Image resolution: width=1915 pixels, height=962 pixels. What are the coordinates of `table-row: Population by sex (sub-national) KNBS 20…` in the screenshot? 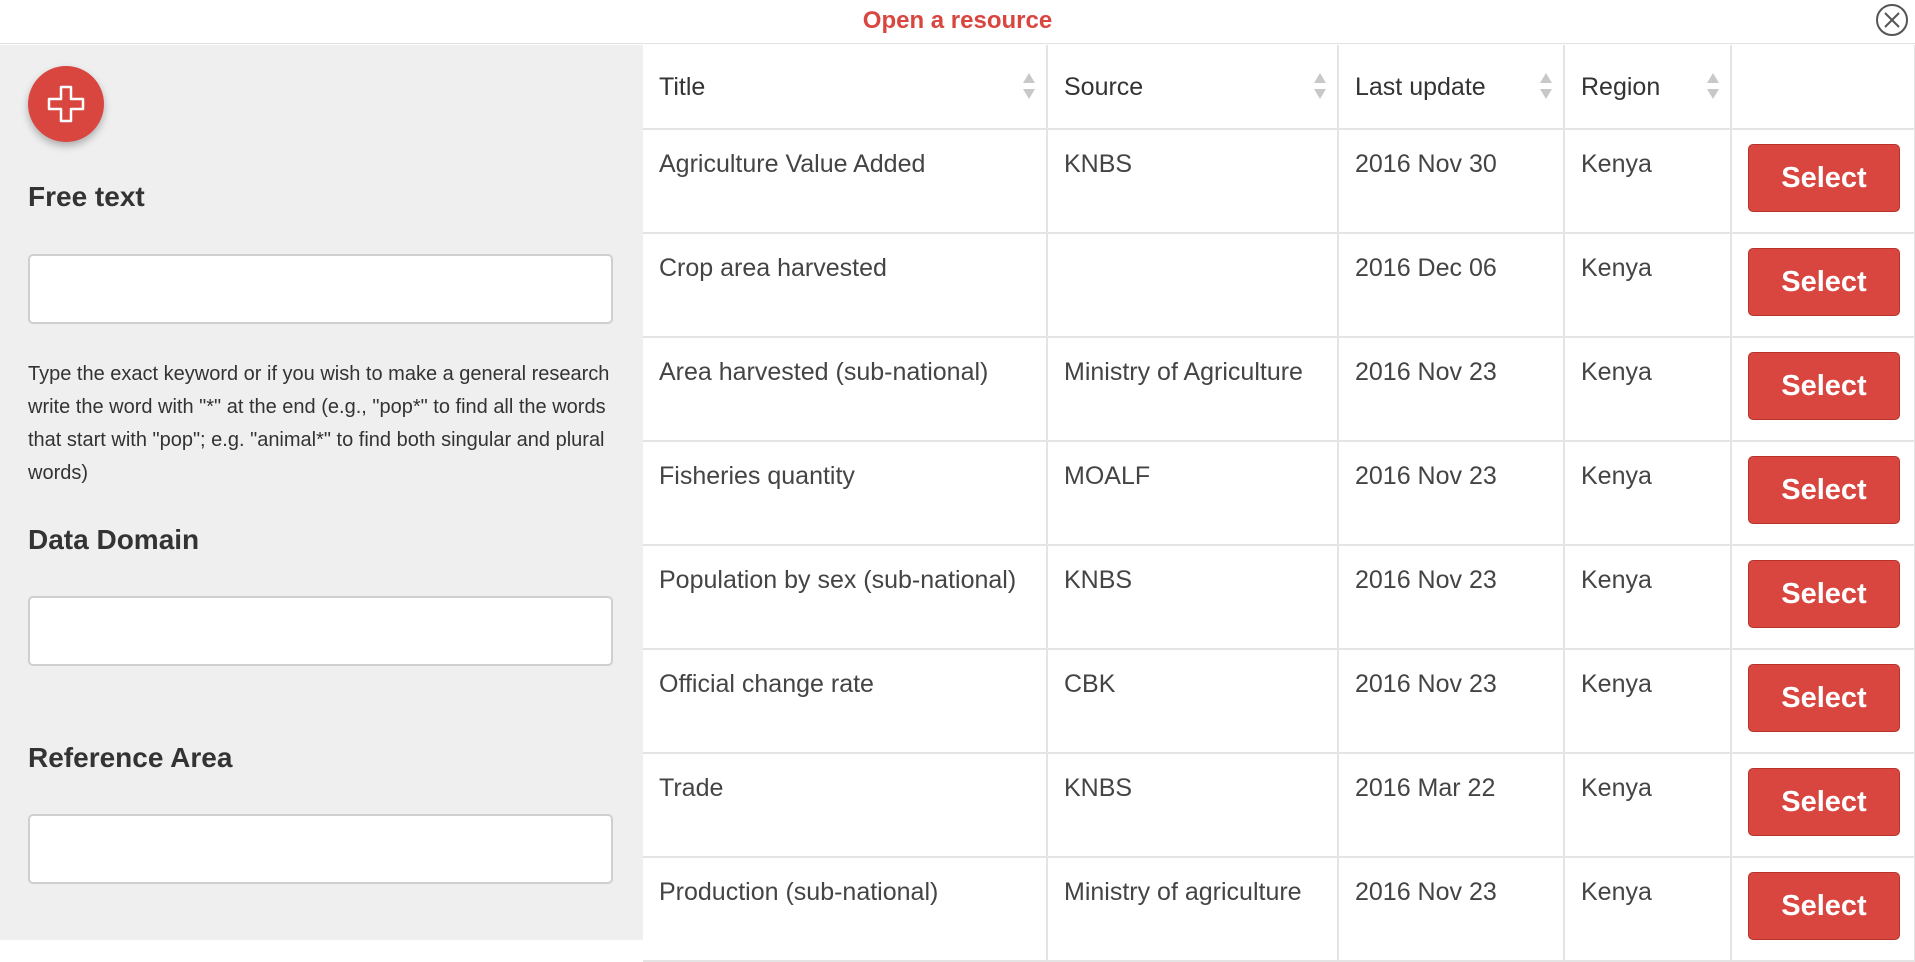 It's located at (1279, 597).